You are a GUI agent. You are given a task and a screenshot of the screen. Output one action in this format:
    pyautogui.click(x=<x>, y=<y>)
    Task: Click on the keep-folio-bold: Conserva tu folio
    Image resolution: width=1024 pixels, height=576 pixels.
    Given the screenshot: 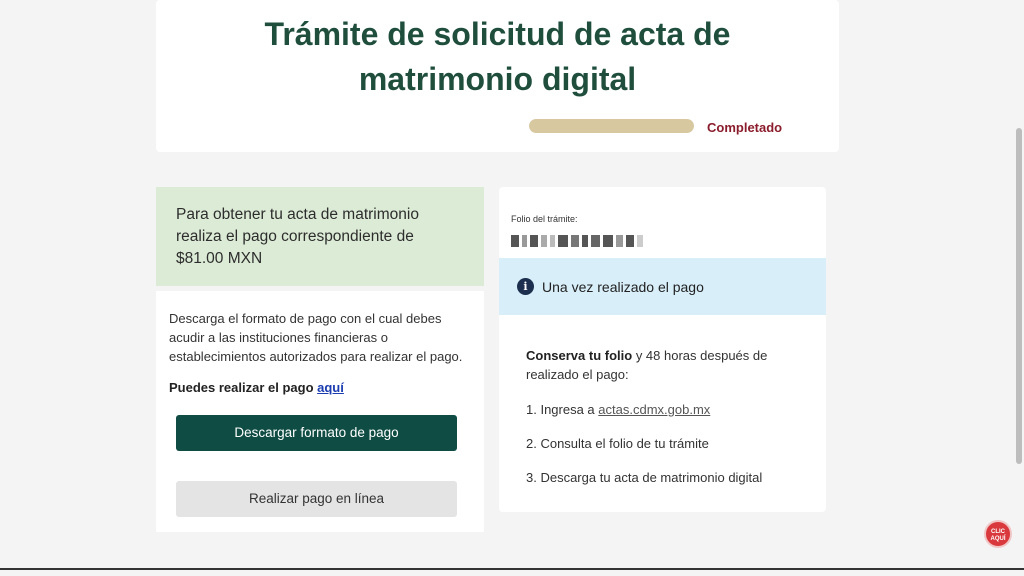 What is the action you would take?
    pyautogui.click(x=579, y=355)
    